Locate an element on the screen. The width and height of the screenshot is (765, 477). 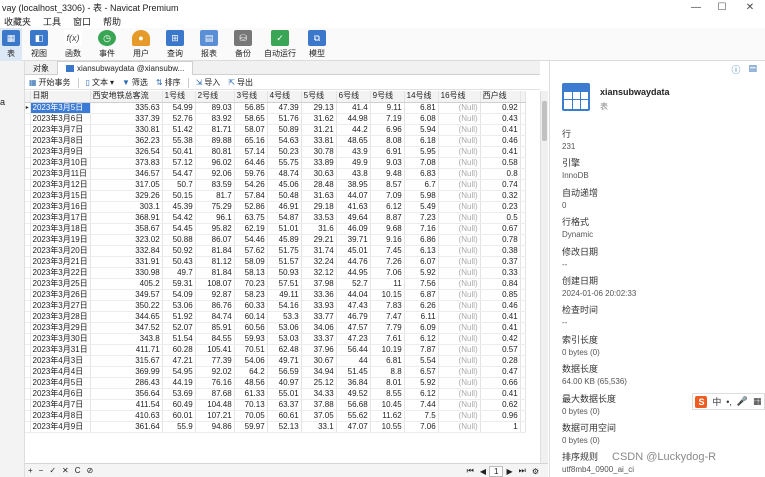
table-cell: 46.91 is located at coordinates (284, 207).